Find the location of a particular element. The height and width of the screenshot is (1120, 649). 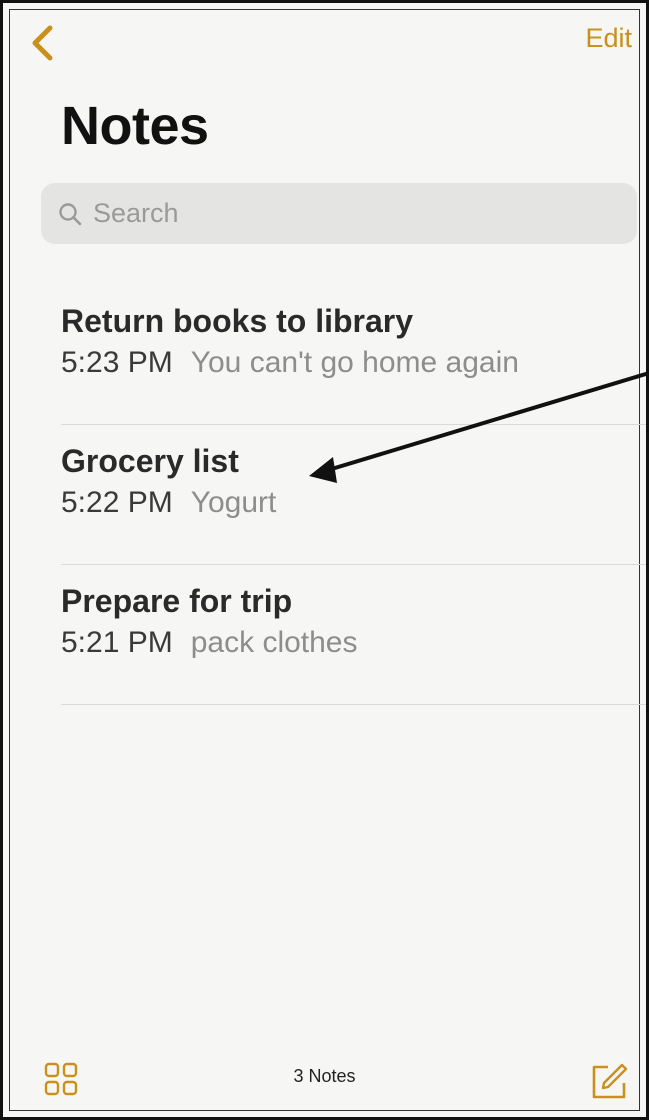

bottom-toolbar: 3 Notes is located at coordinates (324, 1067).